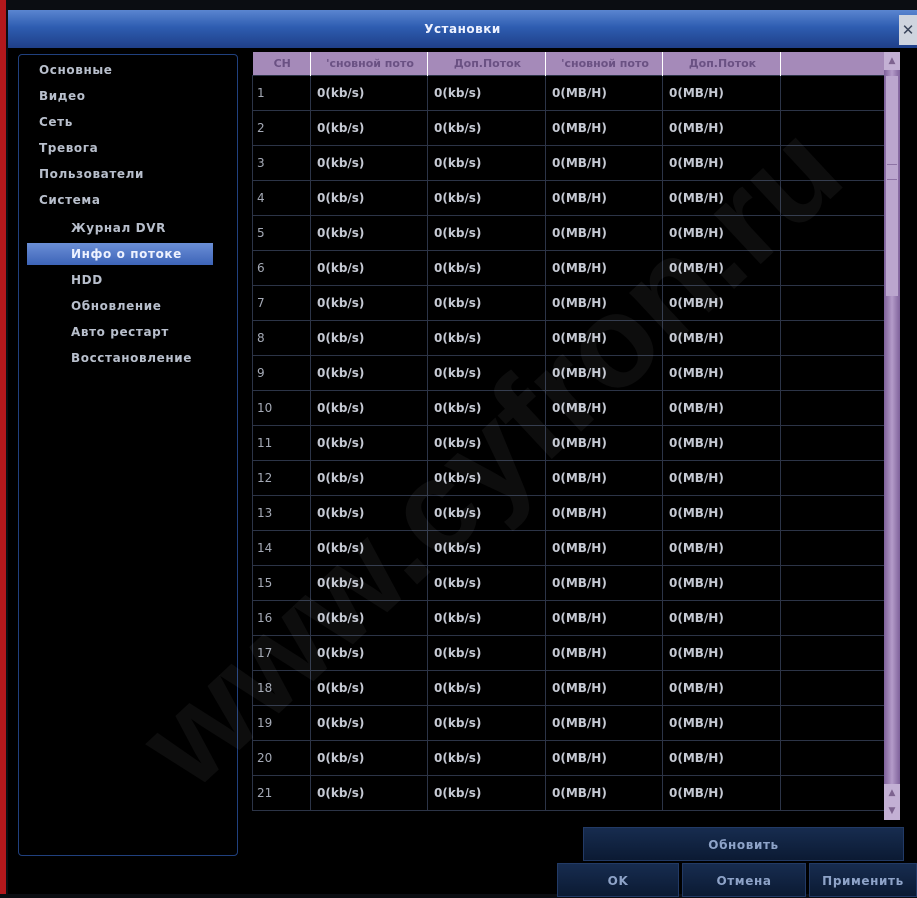 This screenshot has width=917, height=898. I want to click on table-row: 16 0(kb/s) 0(kb/s) 0(MB/H) 0(MB/H), so click(569, 618).